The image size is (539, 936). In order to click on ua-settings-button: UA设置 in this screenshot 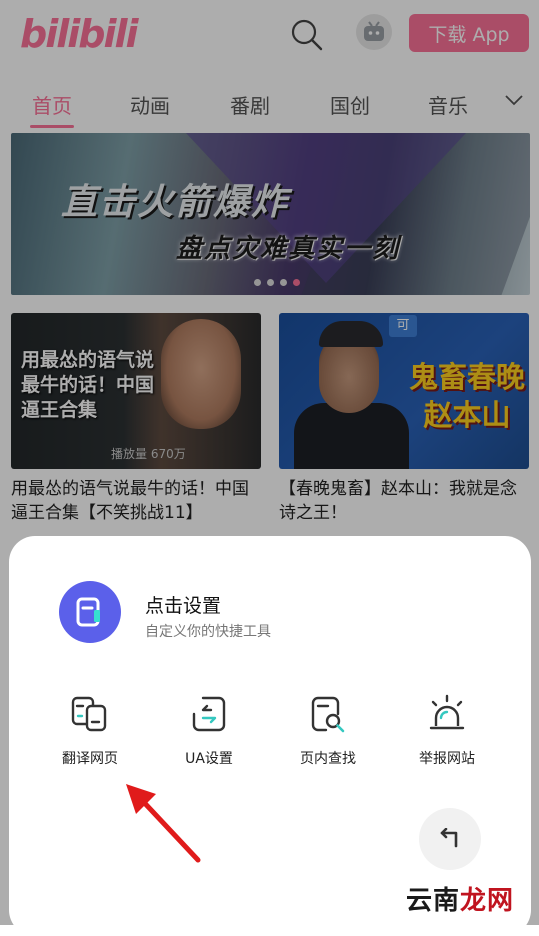, I will do `click(209, 731)`.